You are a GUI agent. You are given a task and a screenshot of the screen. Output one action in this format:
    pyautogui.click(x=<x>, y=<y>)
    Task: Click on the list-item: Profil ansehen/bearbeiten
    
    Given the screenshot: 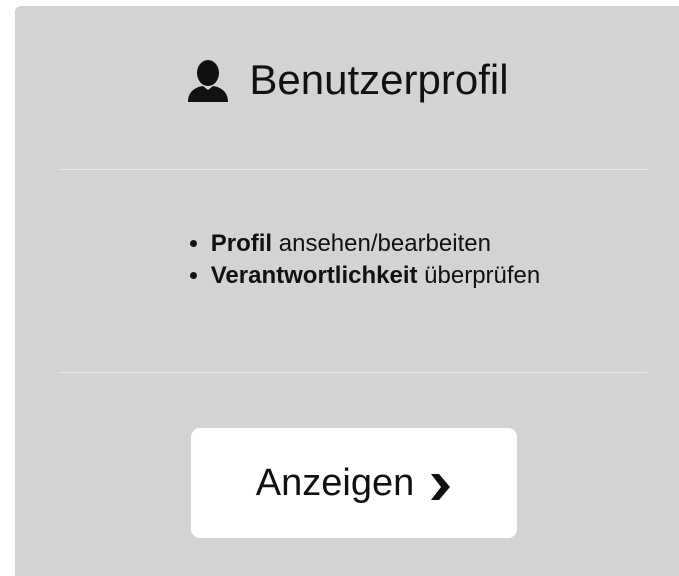 What is the action you would take?
    pyautogui.click(x=376, y=244)
    